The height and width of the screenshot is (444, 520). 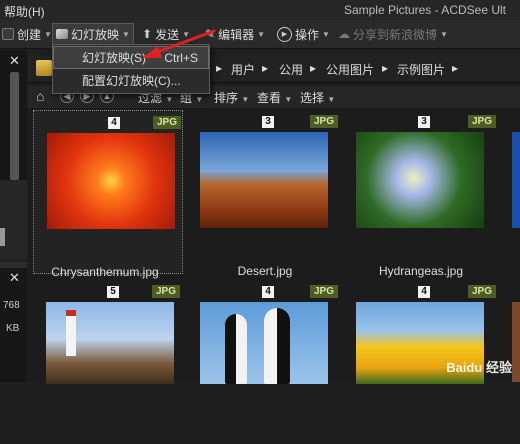 I want to click on thumbnail-item: 4 JPG, so click(x=265, y=362).